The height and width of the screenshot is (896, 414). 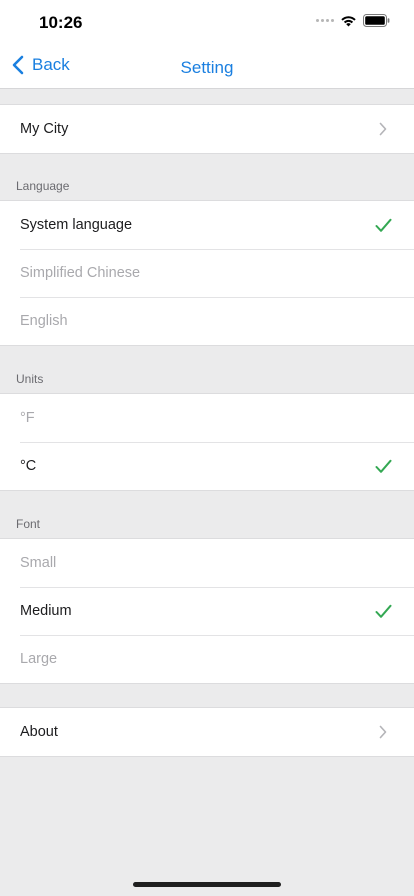 I want to click on option-label: °F, so click(x=27, y=418).